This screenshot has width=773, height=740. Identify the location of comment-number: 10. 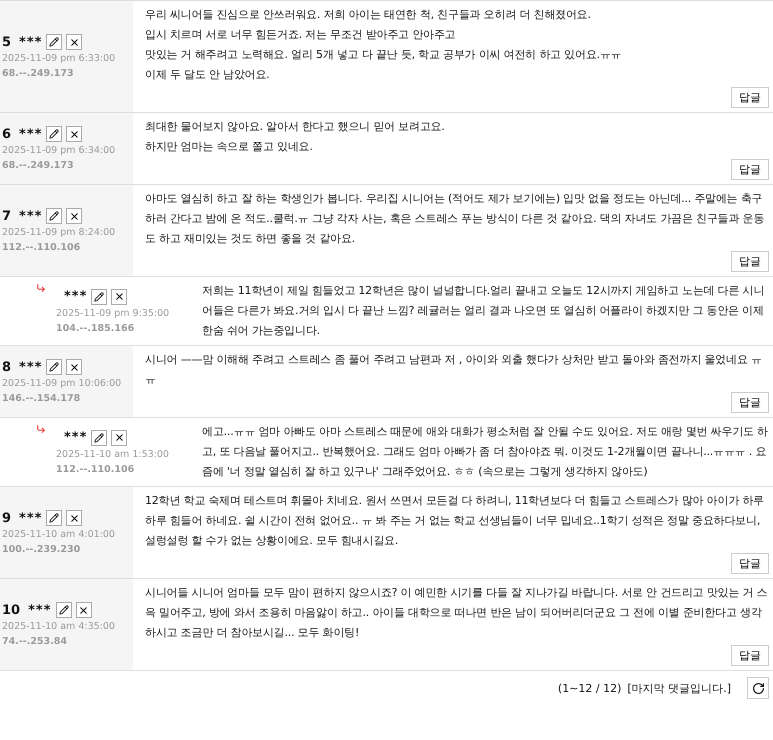
(11, 610).